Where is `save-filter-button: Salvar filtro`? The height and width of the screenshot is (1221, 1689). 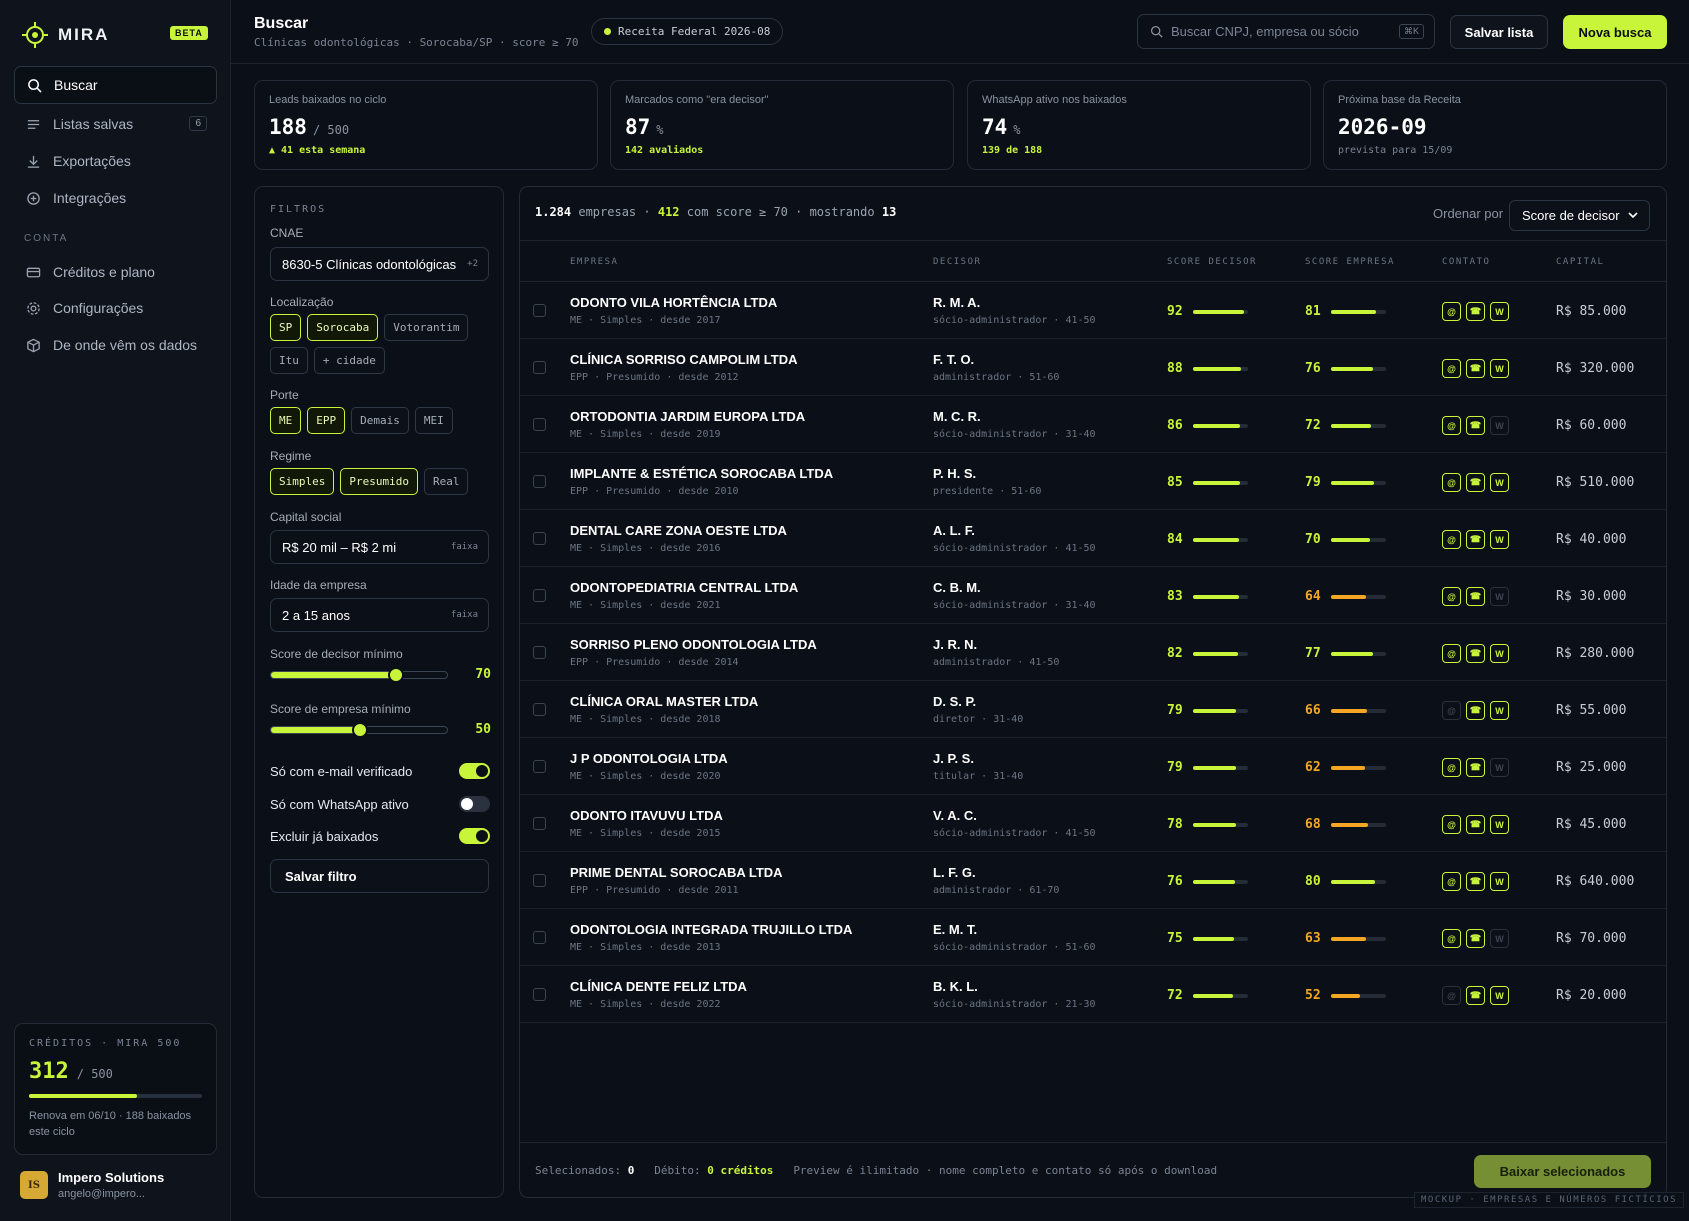 save-filter-button: Salvar filtro is located at coordinates (379, 876).